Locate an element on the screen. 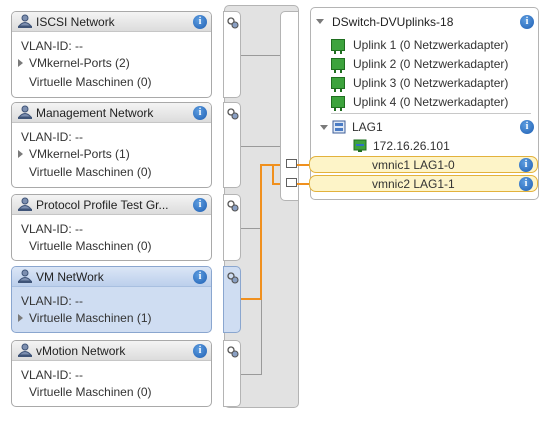  port-group-header: vMotion Network i is located at coordinates (111, 351).